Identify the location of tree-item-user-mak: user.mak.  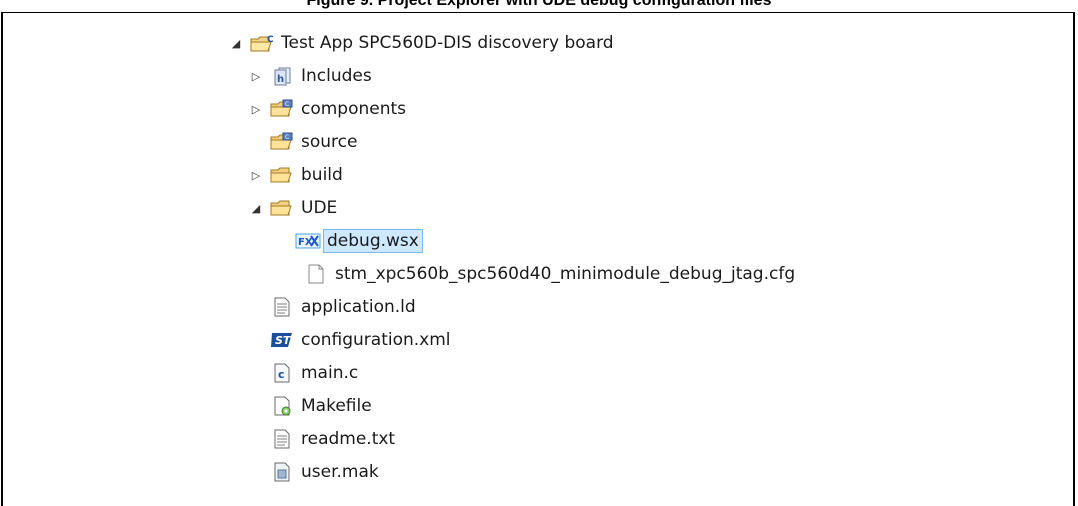
(324, 472).